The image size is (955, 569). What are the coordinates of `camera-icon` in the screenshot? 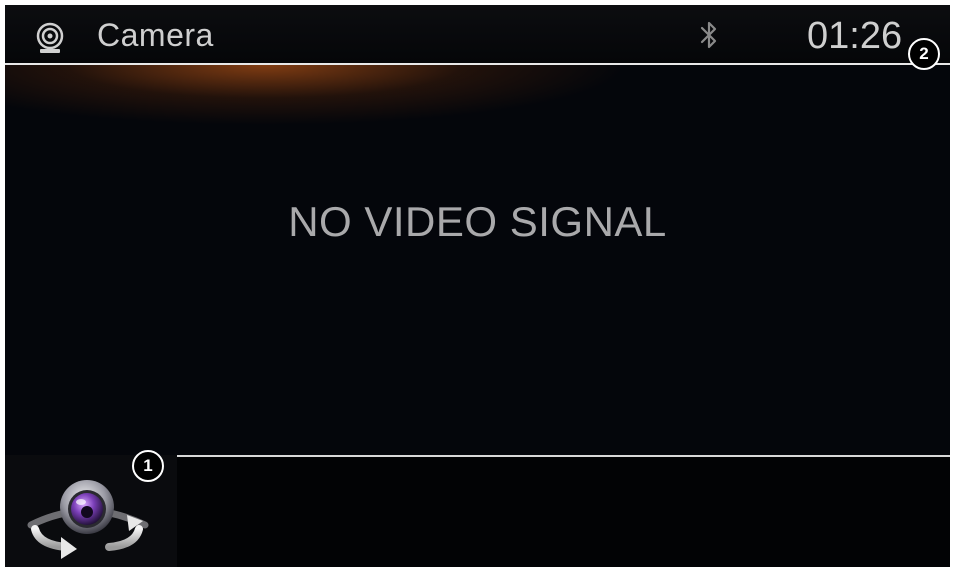 It's located at (50, 38).